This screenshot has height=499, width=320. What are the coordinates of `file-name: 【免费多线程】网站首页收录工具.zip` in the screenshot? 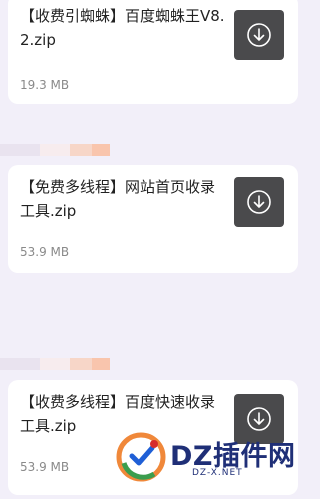 It's located at (118, 199).